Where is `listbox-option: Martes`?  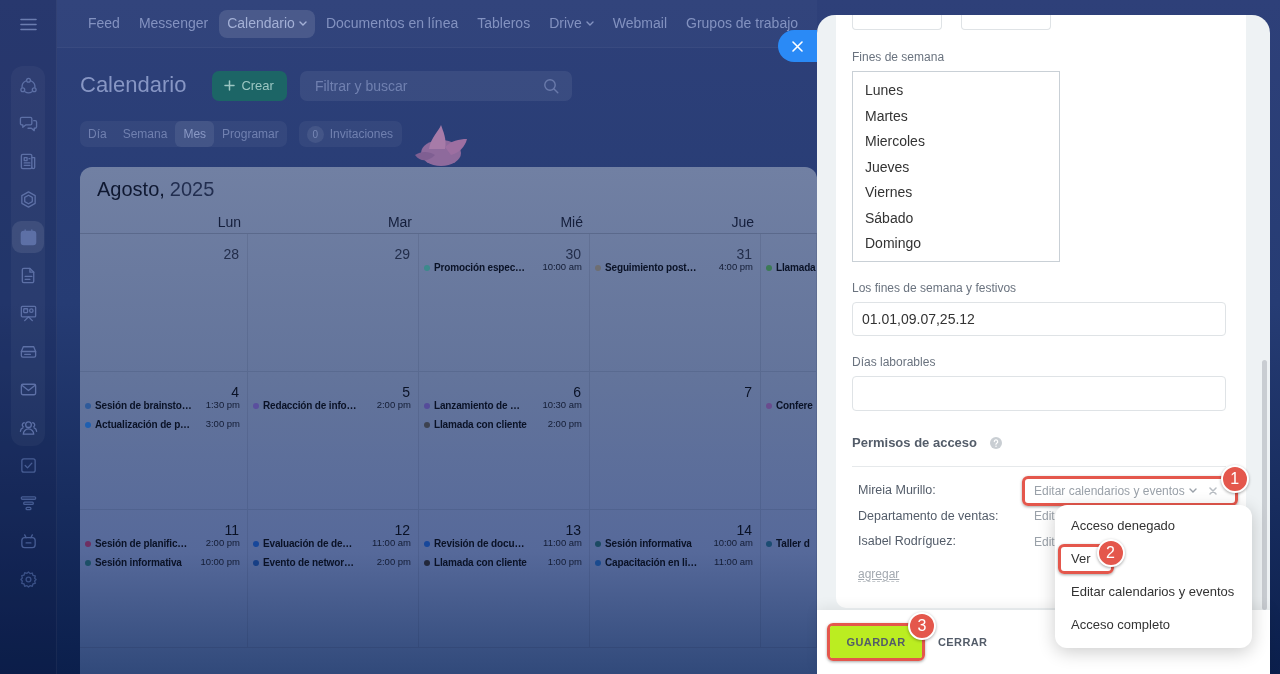 listbox-option: Martes is located at coordinates (956, 116).